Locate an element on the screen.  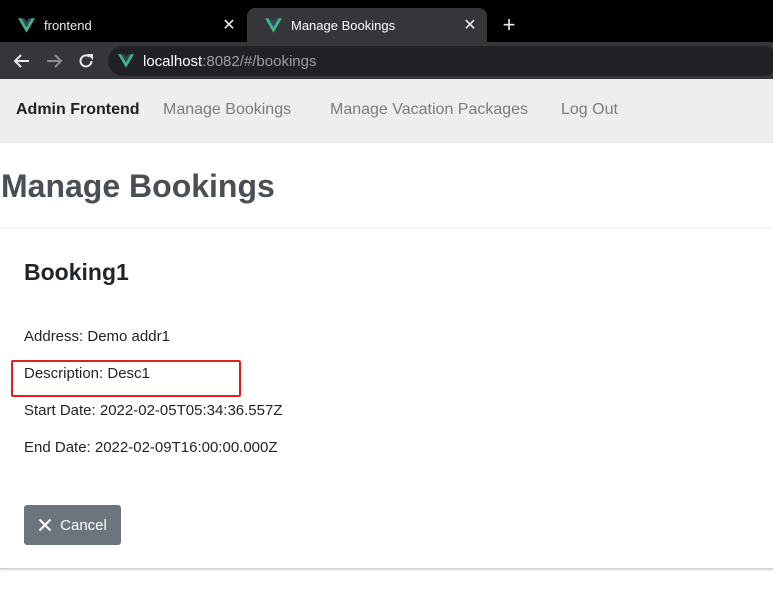
booking-end-date: End Date: 2022-02-09T16:00:00.000Z is located at coordinates (151, 447).